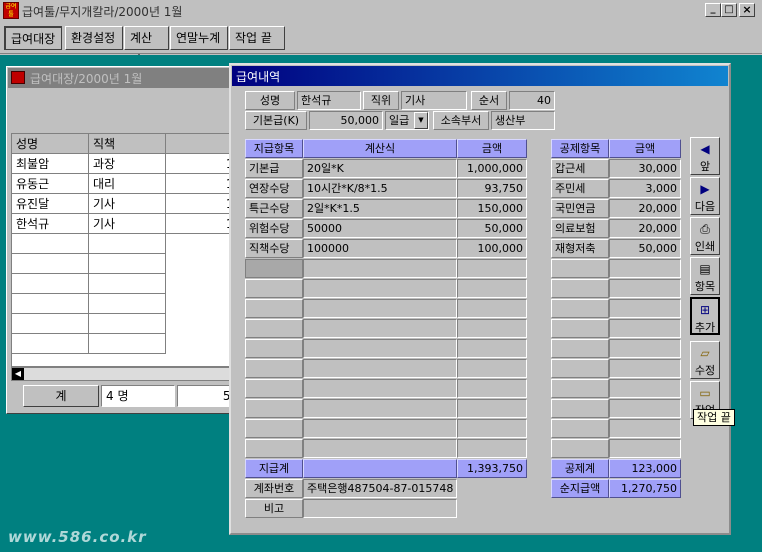  Describe the element at coordinates (729, 10) in the screenshot. I see `maximize-button: □` at that location.